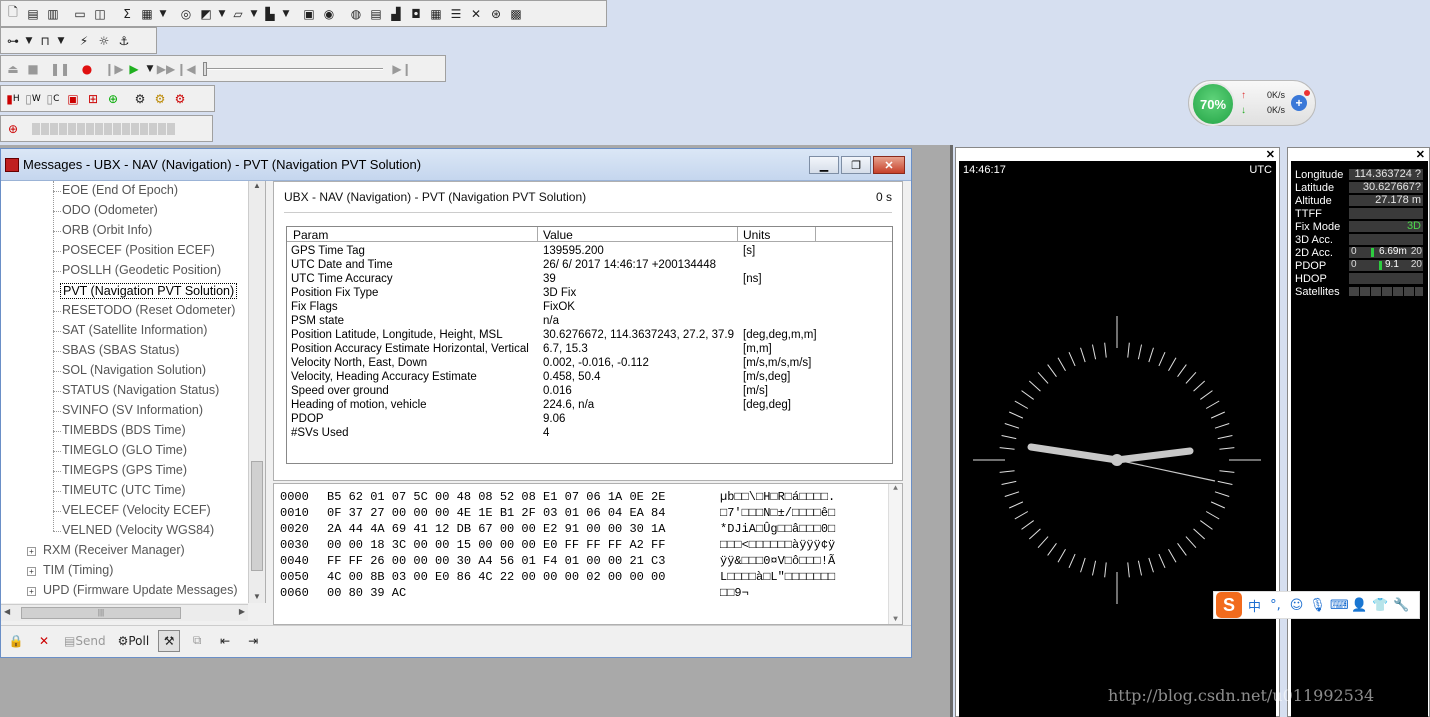 This screenshot has height=717, width=1430. What do you see at coordinates (120, 190) in the screenshot?
I see `tree-item: EOE (End Of Epoch)` at bounding box center [120, 190].